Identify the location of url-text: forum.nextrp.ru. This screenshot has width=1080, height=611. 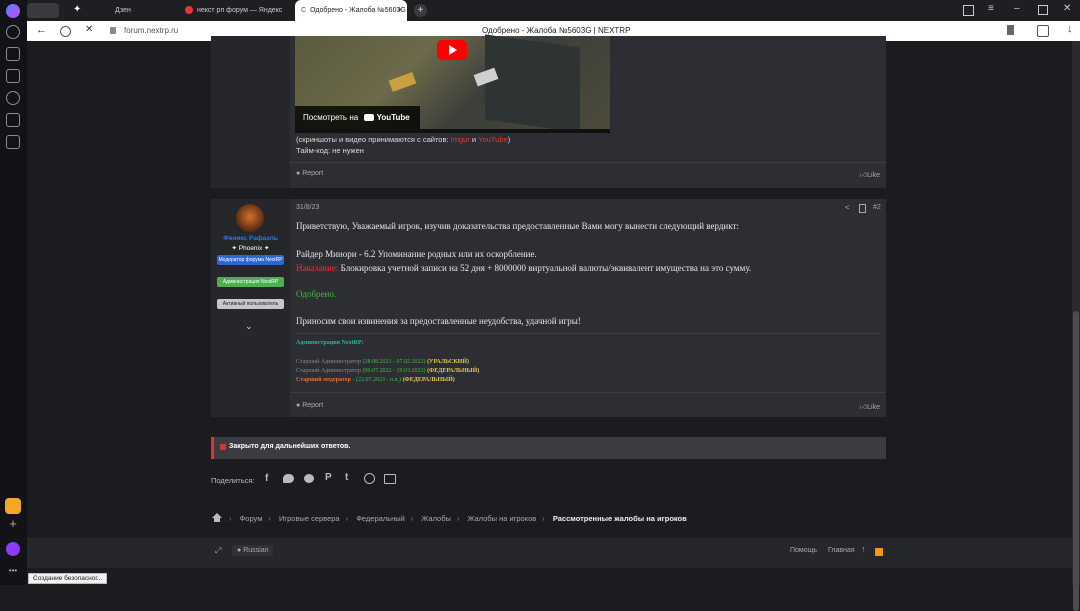
(151, 30).